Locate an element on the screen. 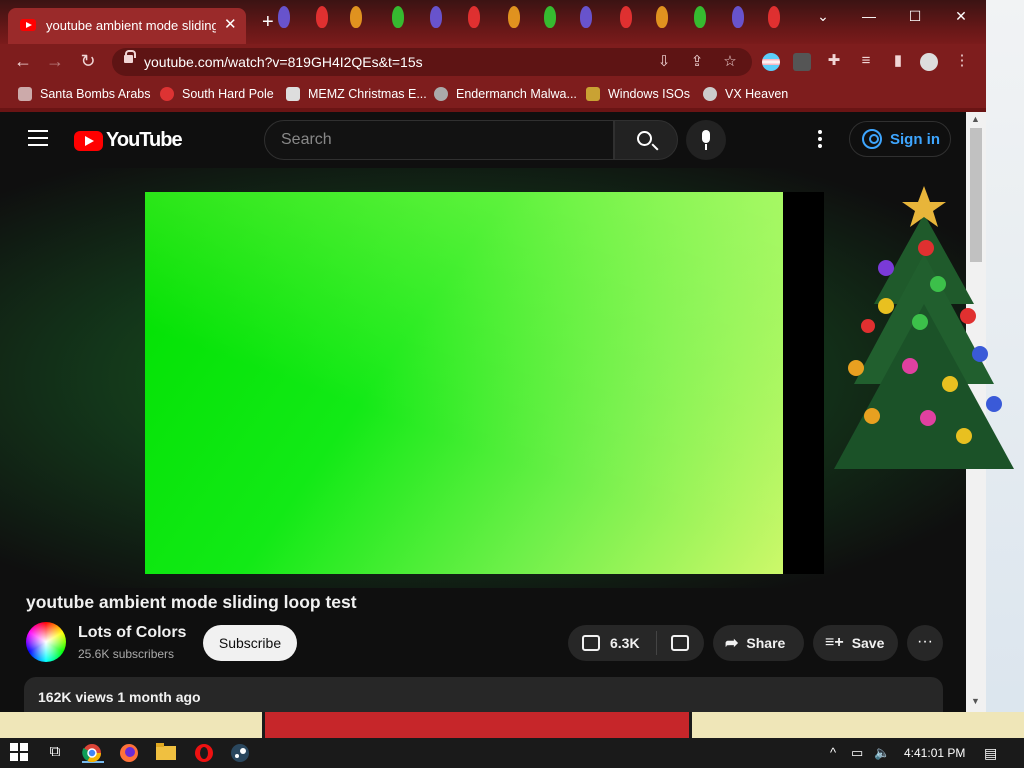 This screenshot has height=768, width=1024. playlist-add-icon: ≡+ is located at coordinates (834, 642).